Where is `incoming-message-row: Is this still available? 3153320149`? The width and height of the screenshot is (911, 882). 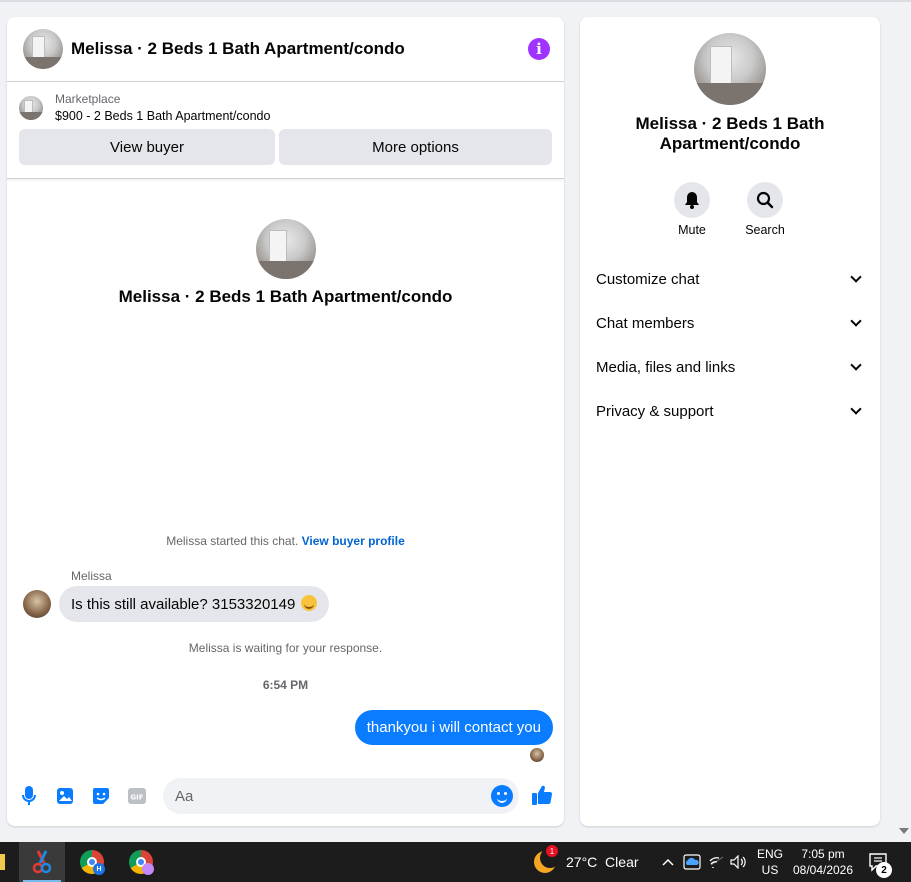 incoming-message-row: Is this still available? 3153320149 is located at coordinates (176, 604).